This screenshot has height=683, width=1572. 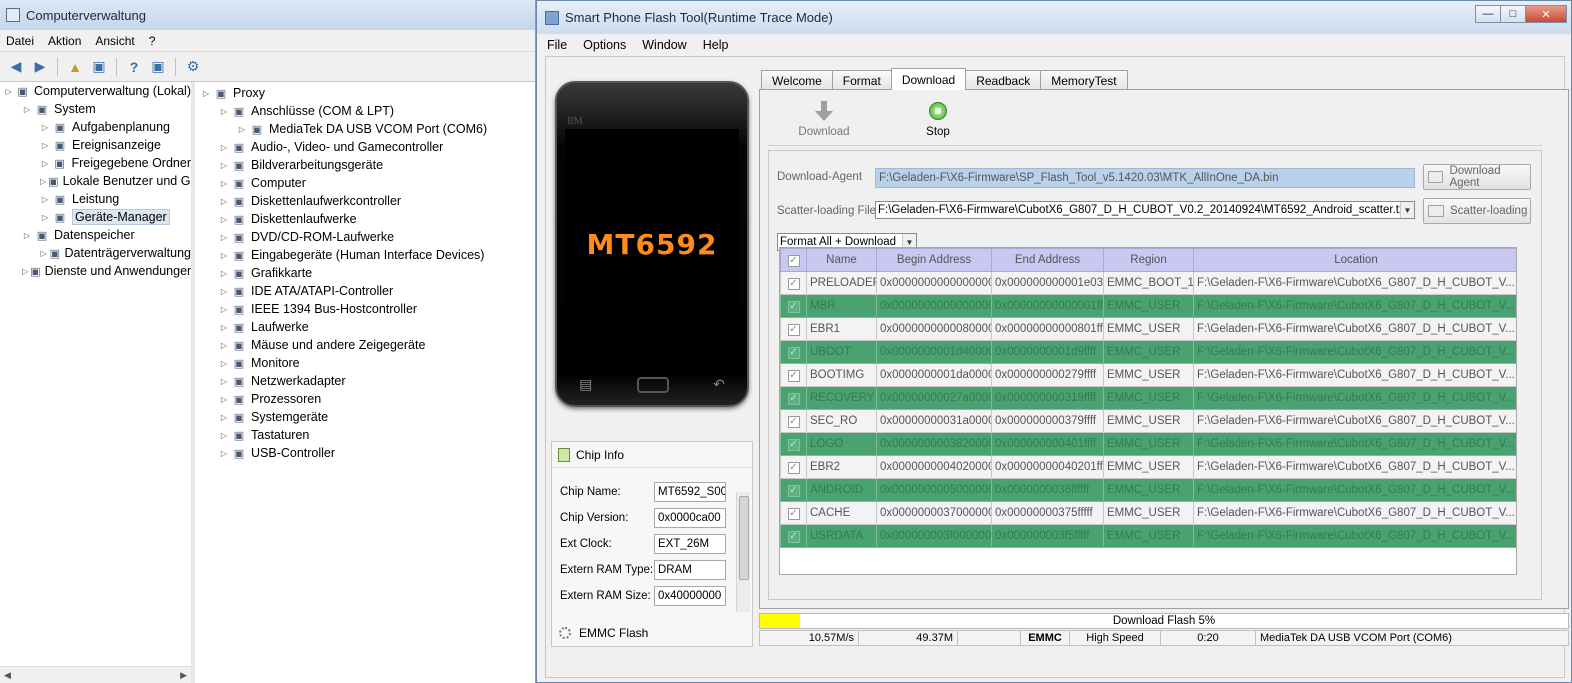 I want to click on scroll-right-icon: ▶, so click(x=183, y=675).